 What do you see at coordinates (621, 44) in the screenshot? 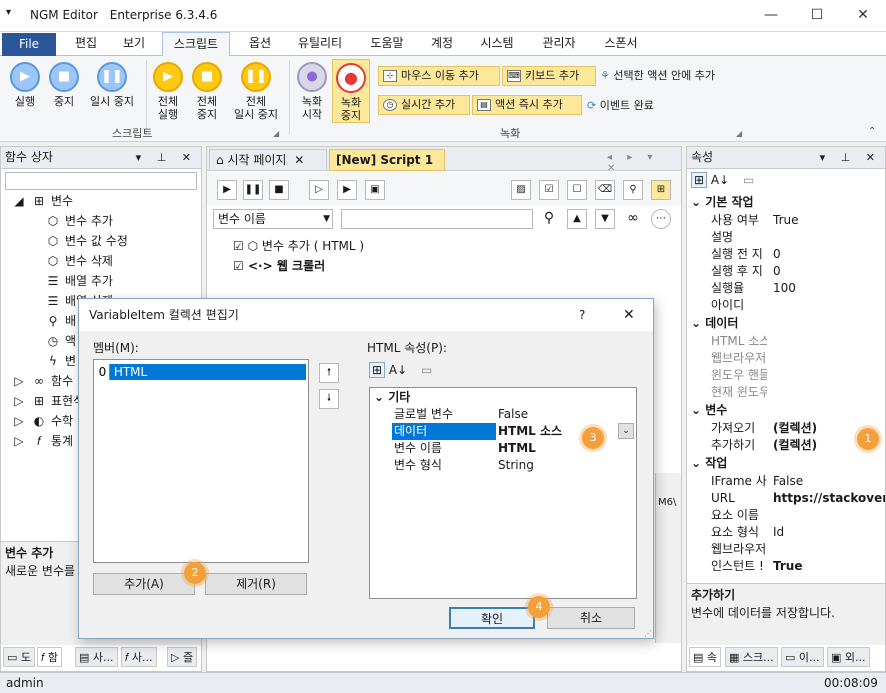
I see `menu-sponsor: 스폰서` at bounding box center [621, 44].